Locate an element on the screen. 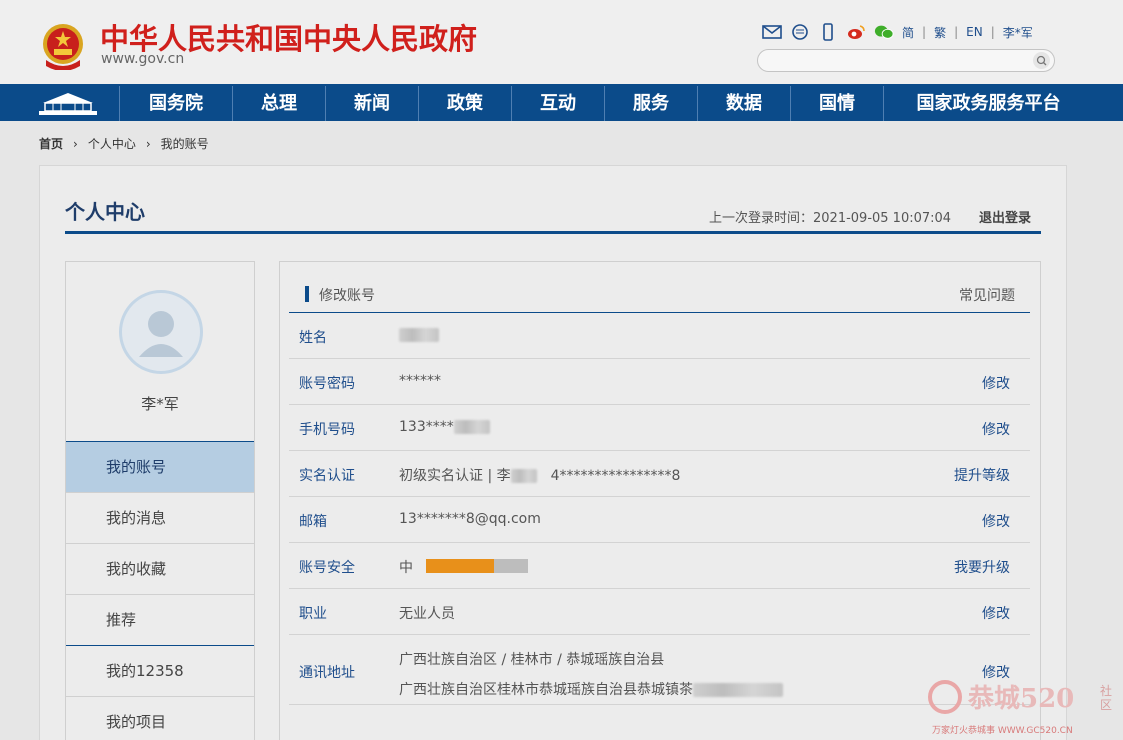 The height and width of the screenshot is (740, 1123). search-button is located at coordinates (1041, 60).